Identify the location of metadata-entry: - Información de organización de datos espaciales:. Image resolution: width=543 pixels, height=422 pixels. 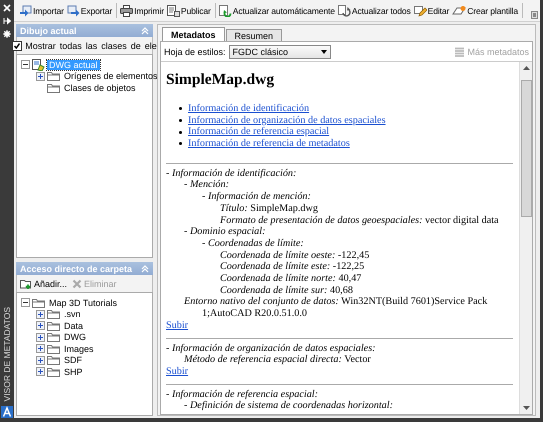
(271, 348).